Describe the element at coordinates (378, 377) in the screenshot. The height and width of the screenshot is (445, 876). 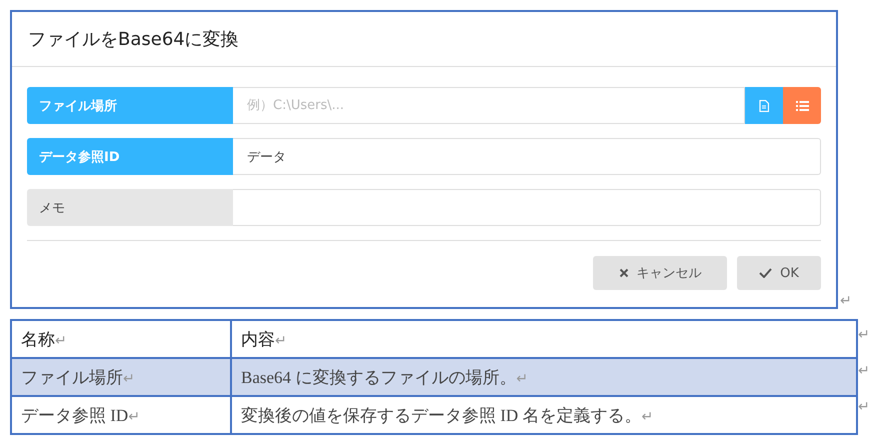
I see `table-cell: Base64 に変換するファイルの場所。` at that location.